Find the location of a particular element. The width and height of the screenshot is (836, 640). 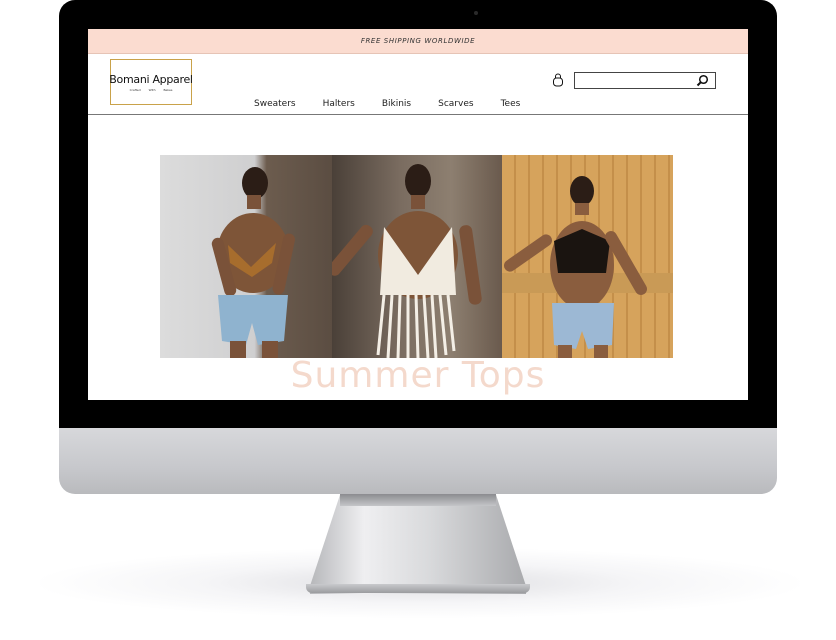

brand-tagline-word: With is located at coordinates (152, 89).